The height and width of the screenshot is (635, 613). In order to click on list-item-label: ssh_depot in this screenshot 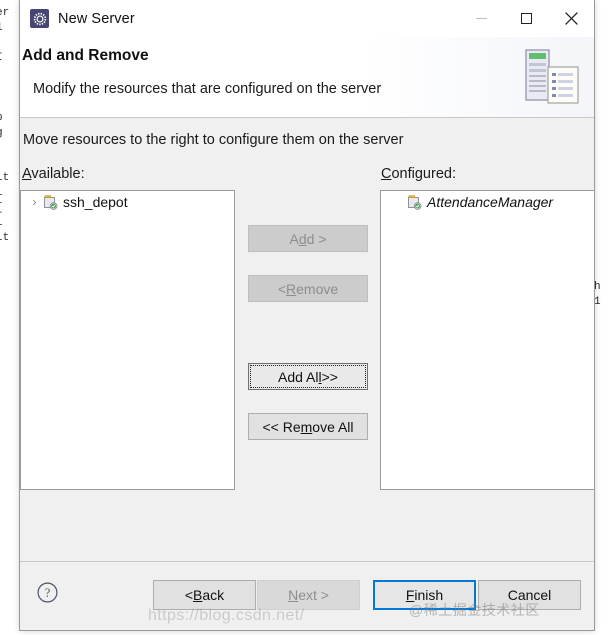, I will do `click(95, 202)`.